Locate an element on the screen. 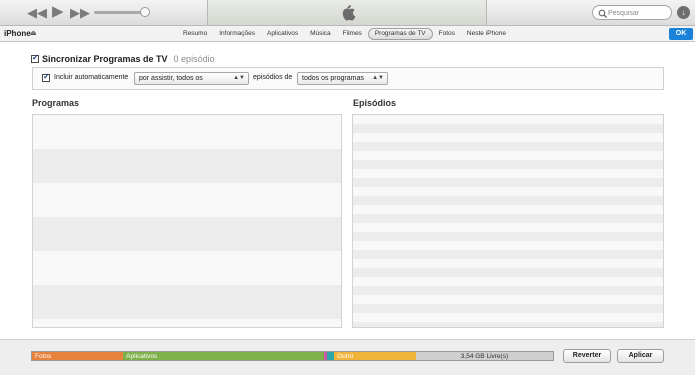  sync-label: Sincronizar Programas de TV is located at coordinates (105, 59).